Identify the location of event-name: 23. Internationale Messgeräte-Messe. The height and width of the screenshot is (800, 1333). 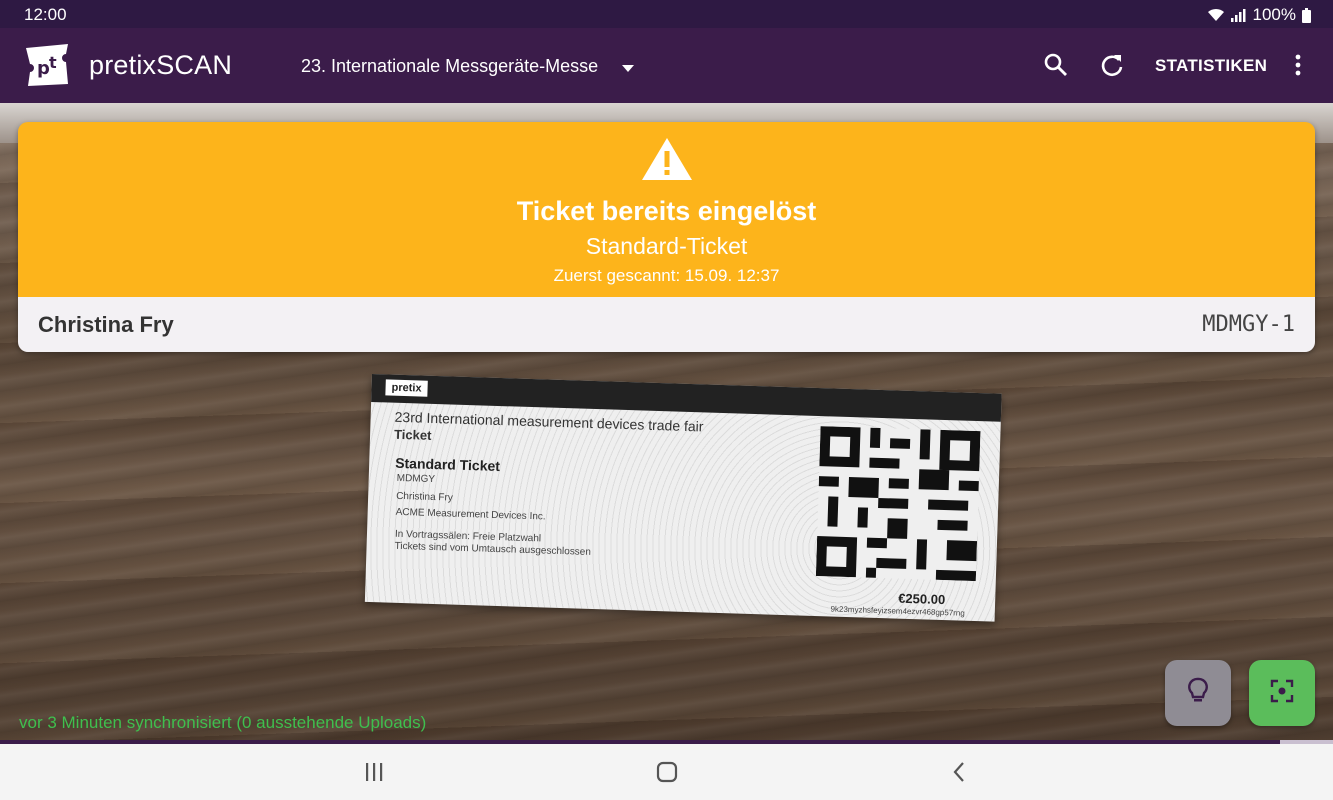
(450, 66).